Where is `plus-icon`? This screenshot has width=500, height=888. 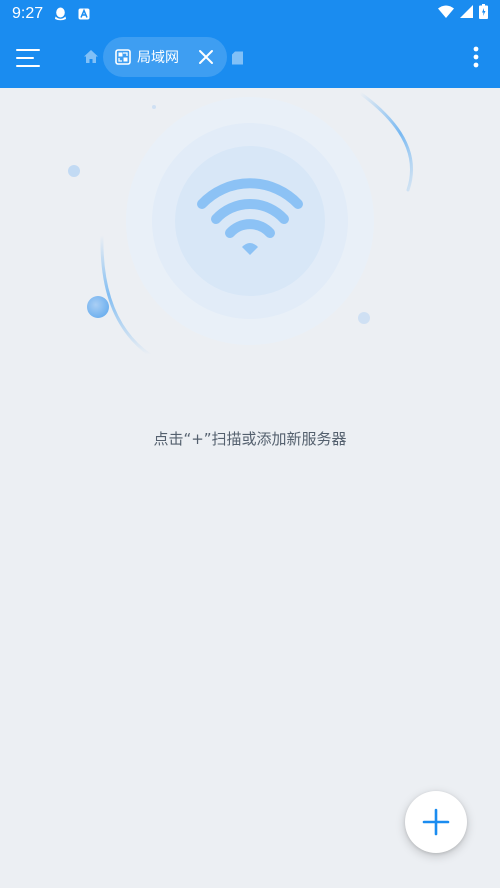
plus-icon is located at coordinates (436, 822).